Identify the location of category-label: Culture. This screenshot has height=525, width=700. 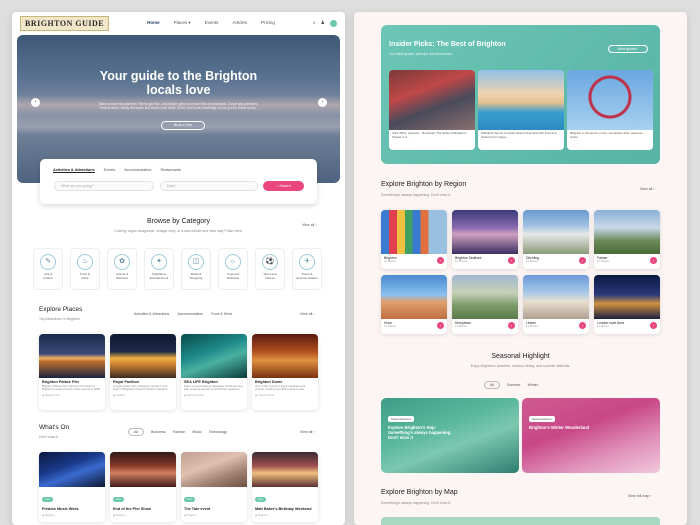
(48, 277).